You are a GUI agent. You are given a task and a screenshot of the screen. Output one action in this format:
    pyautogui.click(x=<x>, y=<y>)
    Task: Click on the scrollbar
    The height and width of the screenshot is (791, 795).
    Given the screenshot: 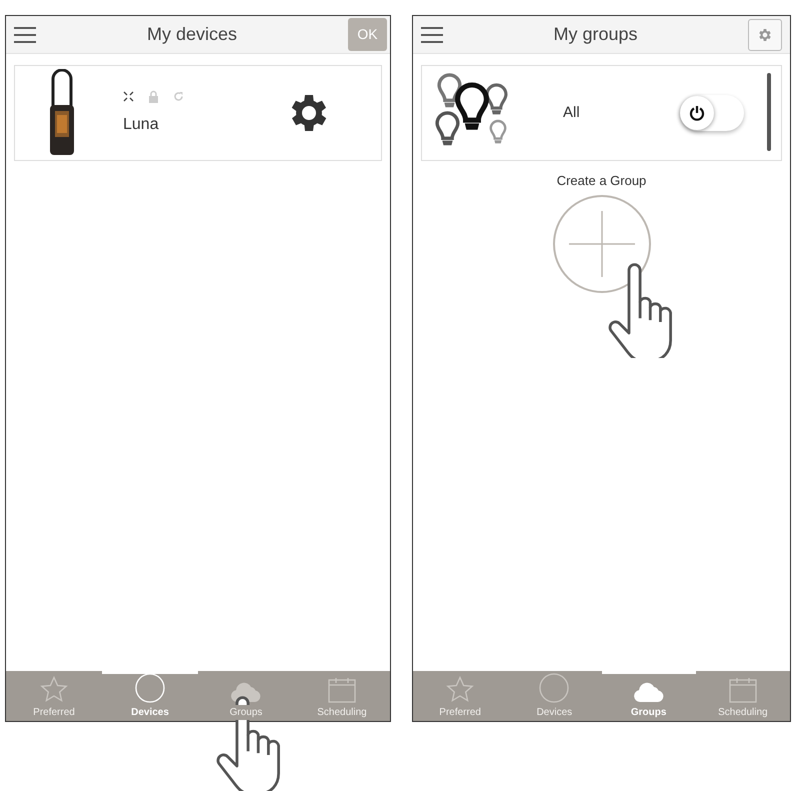 What is the action you would take?
    pyautogui.click(x=769, y=112)
    